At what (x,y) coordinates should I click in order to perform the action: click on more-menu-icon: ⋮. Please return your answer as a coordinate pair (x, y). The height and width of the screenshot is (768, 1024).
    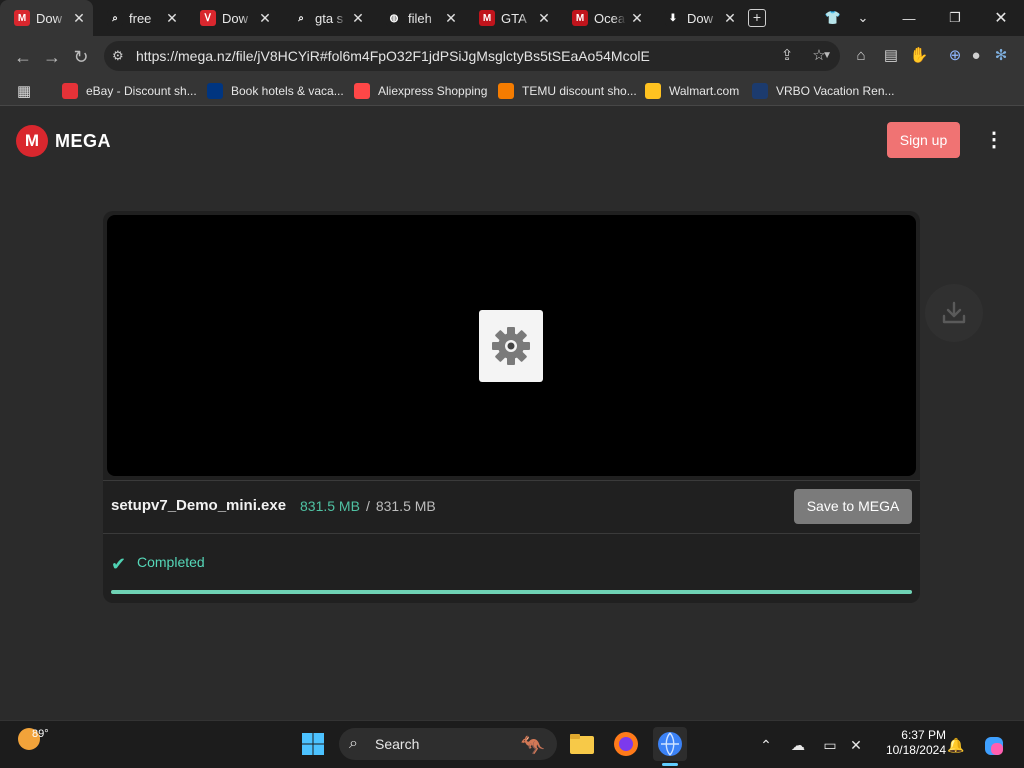
    Looking at the image, I should click on (994, 140).